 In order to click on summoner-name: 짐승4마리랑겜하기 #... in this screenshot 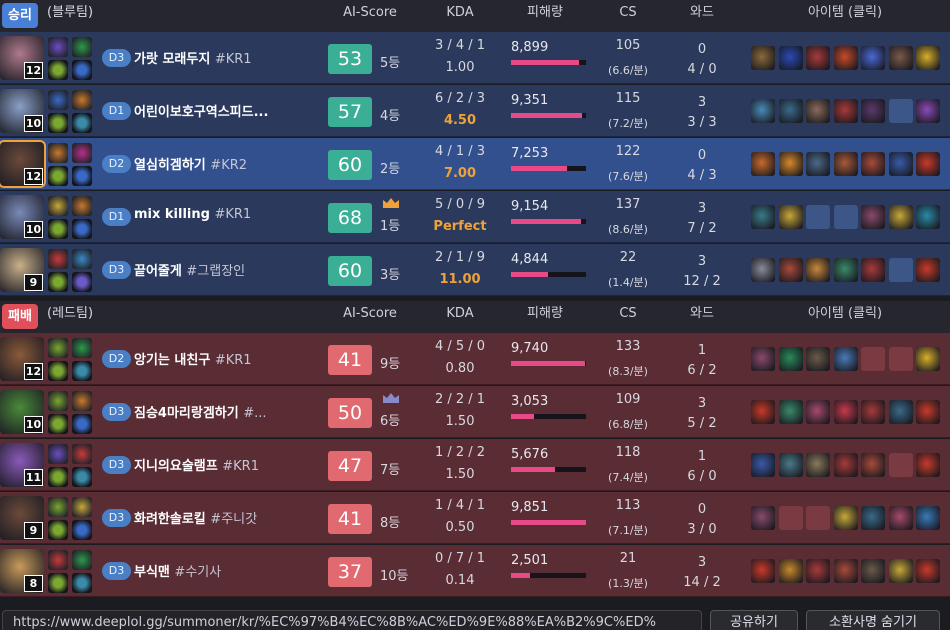, I will do `click(200, 411)`.